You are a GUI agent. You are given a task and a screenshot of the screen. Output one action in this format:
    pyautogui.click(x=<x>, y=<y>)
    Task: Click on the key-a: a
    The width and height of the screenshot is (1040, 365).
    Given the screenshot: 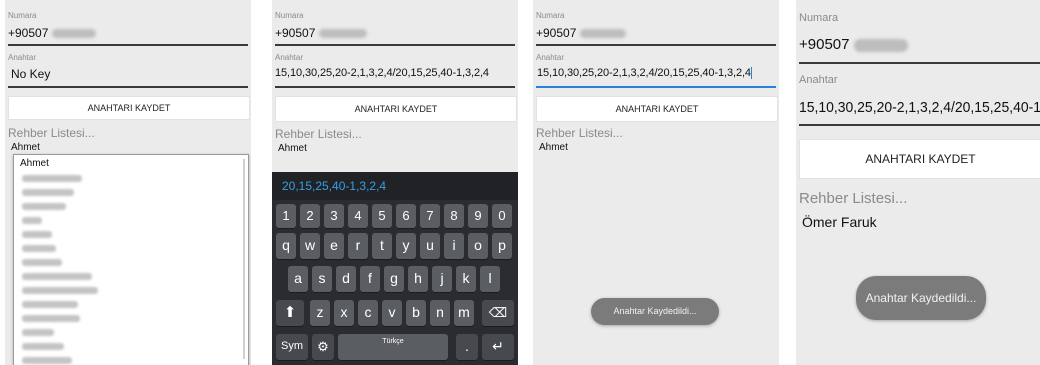 What is the action you would take?
    pyautogui.click(x=298, y=279)
    